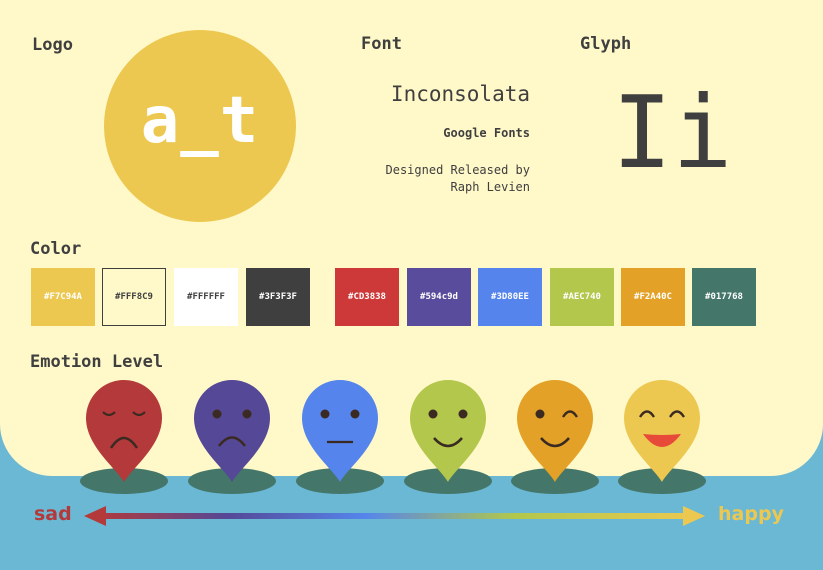  What do you see at coordinates (53, 514) in the screenshot?
I see `sad-label: sad` at bounding box center [53, 514].